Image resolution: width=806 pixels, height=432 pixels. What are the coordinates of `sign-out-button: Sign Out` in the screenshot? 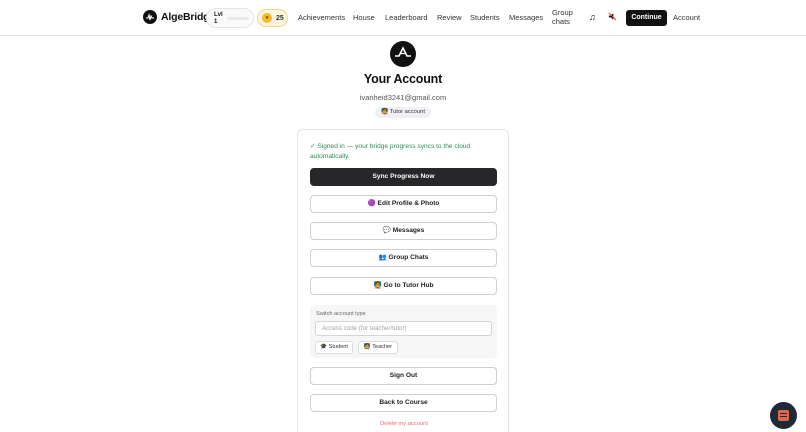 It's located at (403, 376).